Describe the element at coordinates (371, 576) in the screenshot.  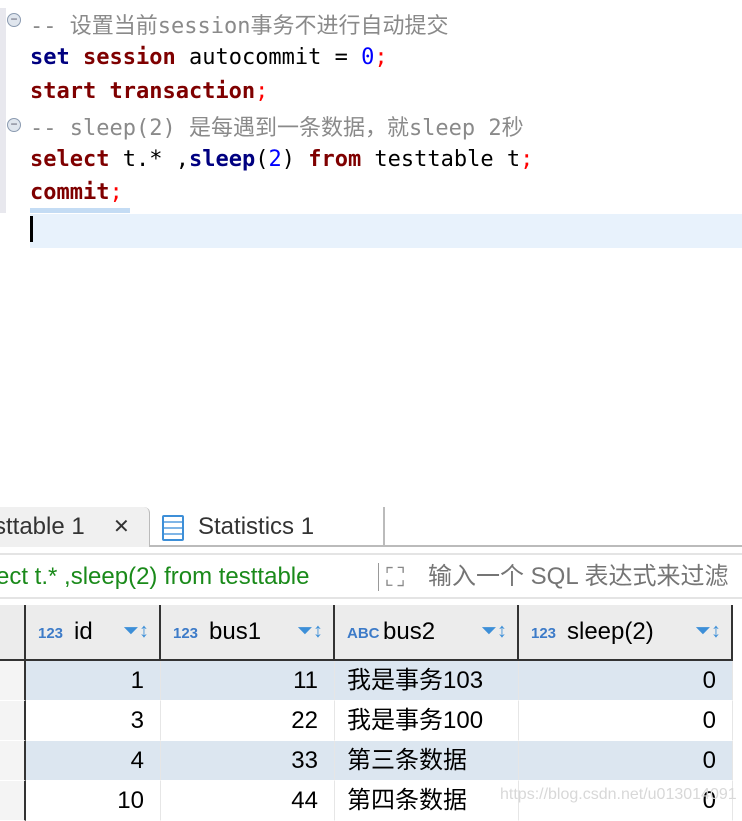
I see `filter-bar: ect t.* ,sleep(2) from testtable ⛶` at that location.